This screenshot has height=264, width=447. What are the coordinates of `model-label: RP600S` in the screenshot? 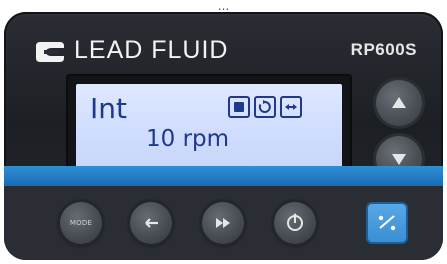 It's located at (383, 49).